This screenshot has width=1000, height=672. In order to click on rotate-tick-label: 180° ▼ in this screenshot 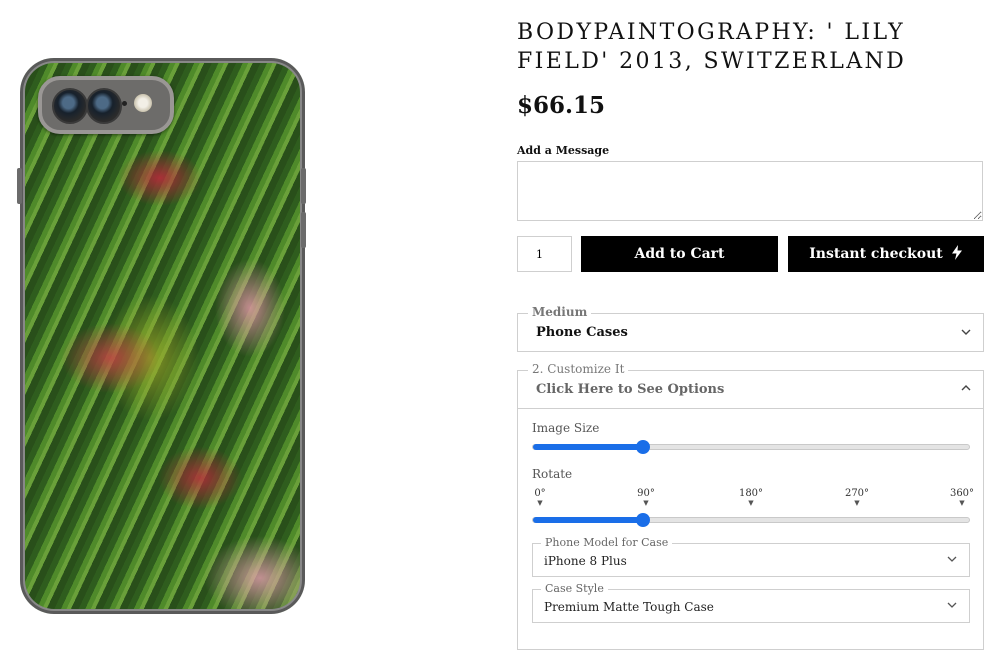, I will do `click(751, 497)`.